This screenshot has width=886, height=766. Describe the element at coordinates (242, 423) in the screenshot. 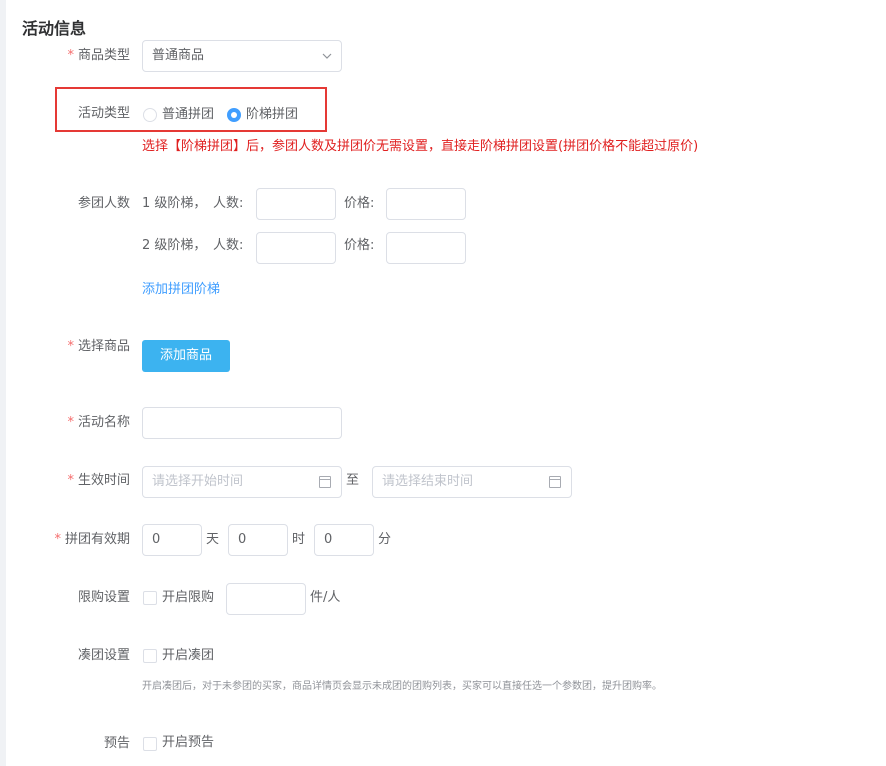

I see `activity-name-input` at that location.